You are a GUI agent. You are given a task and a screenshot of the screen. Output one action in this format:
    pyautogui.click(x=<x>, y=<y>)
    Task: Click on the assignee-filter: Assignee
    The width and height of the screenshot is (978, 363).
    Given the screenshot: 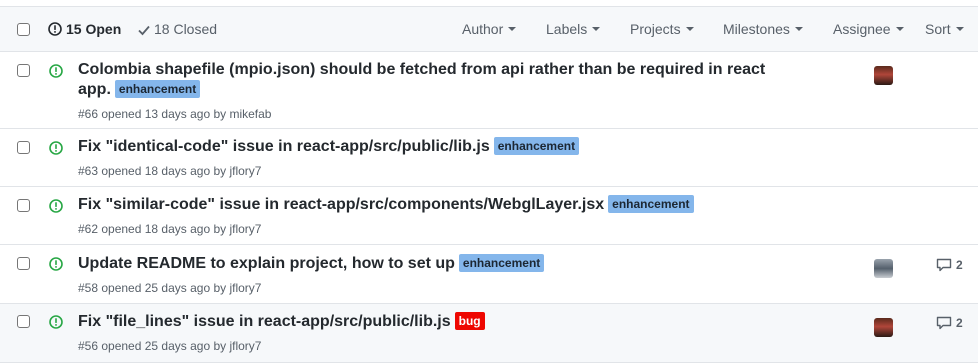 What is the action you would take?
    pyautogui.click(x=868, y=29)
    